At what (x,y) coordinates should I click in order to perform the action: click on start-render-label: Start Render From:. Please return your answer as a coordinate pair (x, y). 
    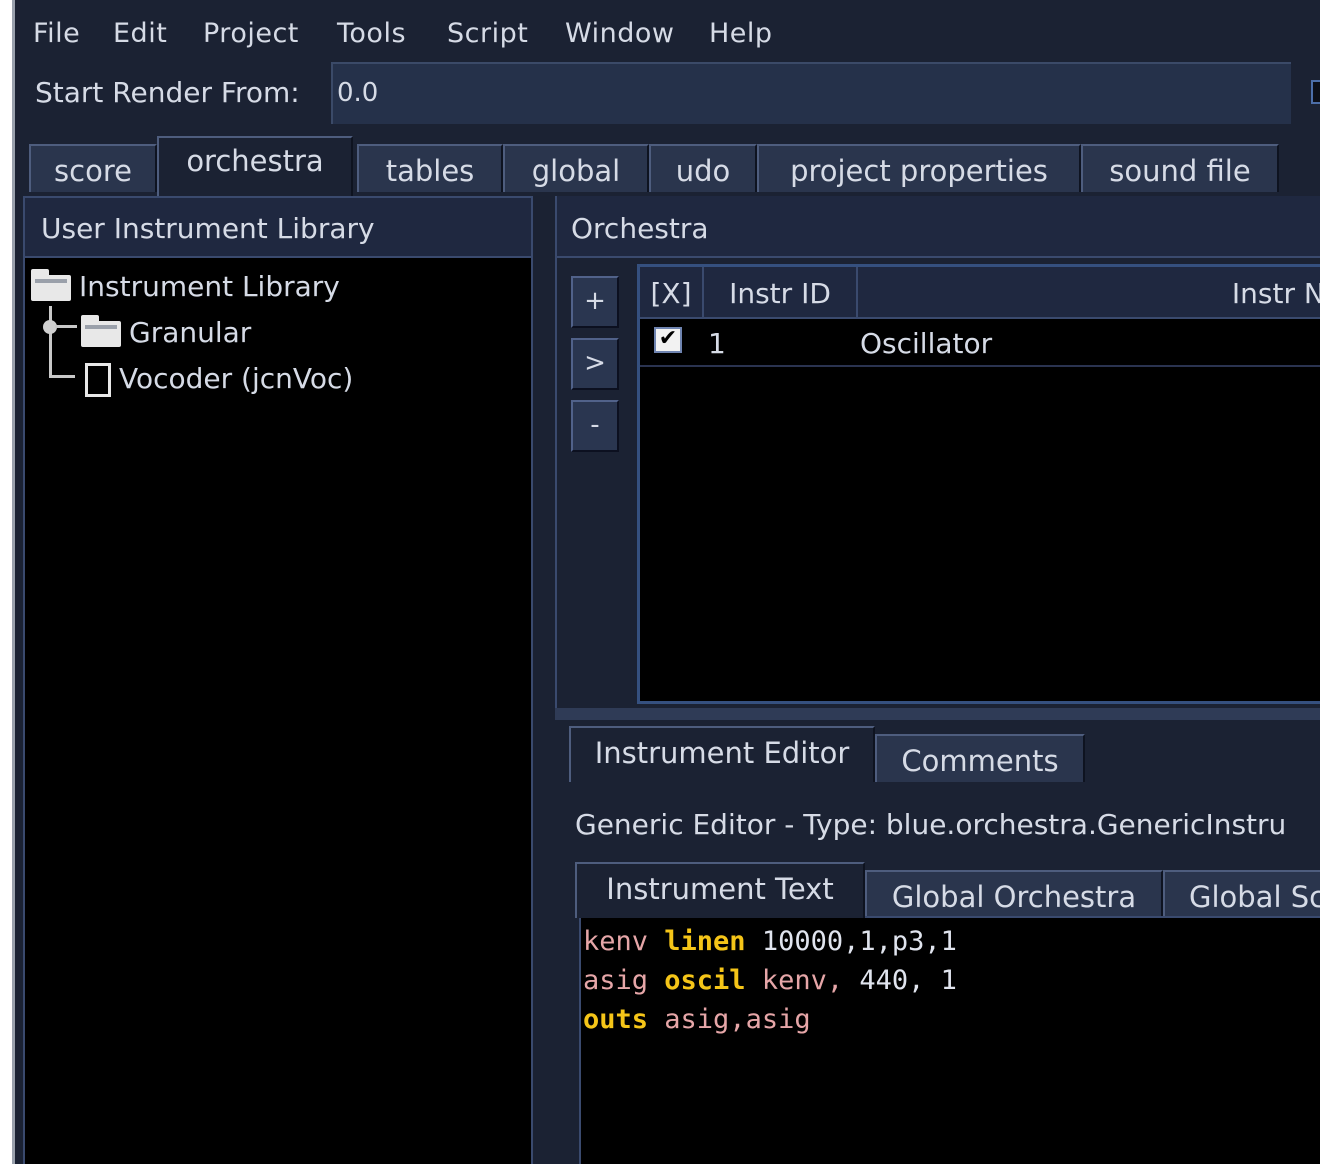
    Looking at the image, I should click on (167, 92).